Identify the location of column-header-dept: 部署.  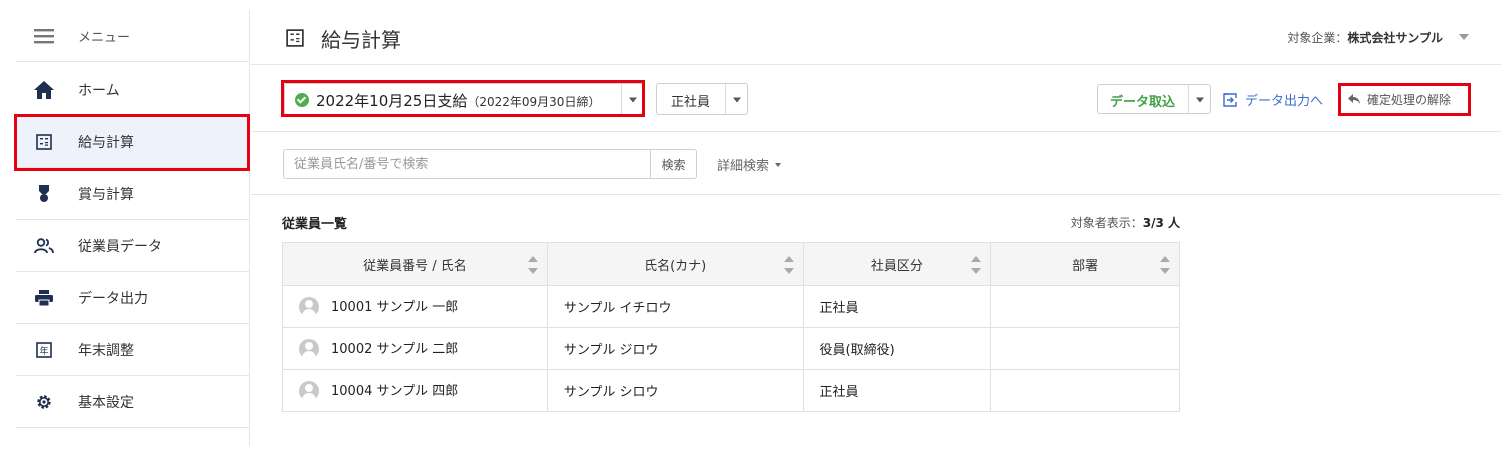
(1085, 264).